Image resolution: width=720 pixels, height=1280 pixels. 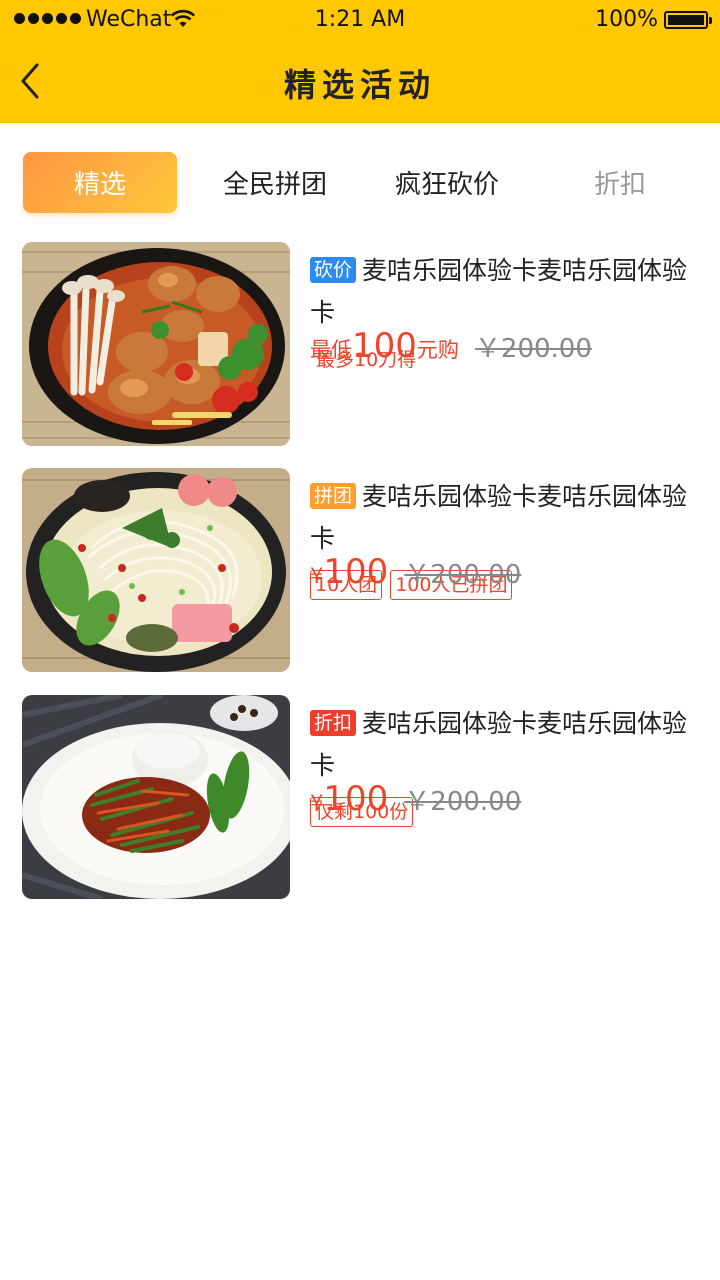 What do you see at coordinates (620, 182) in the screenshot?
I see `tab-discount: 折扣` at bounding box center [620, 182].